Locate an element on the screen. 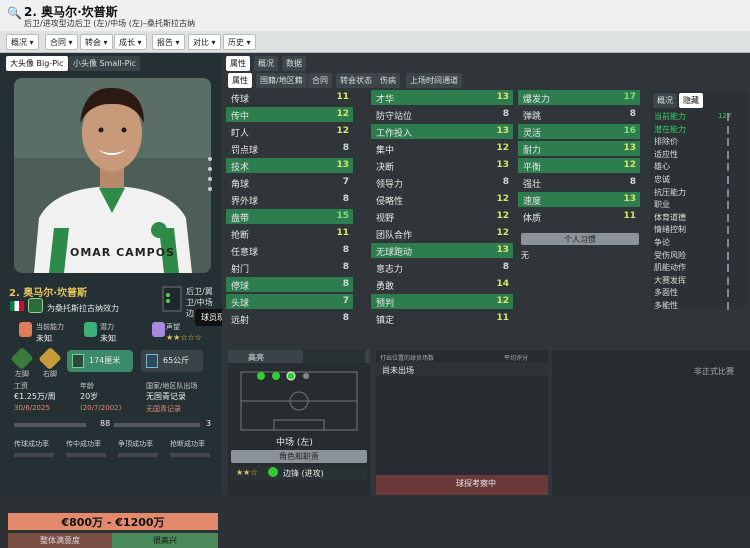  wage-label: 工资 is located at coordinates (21, 386).